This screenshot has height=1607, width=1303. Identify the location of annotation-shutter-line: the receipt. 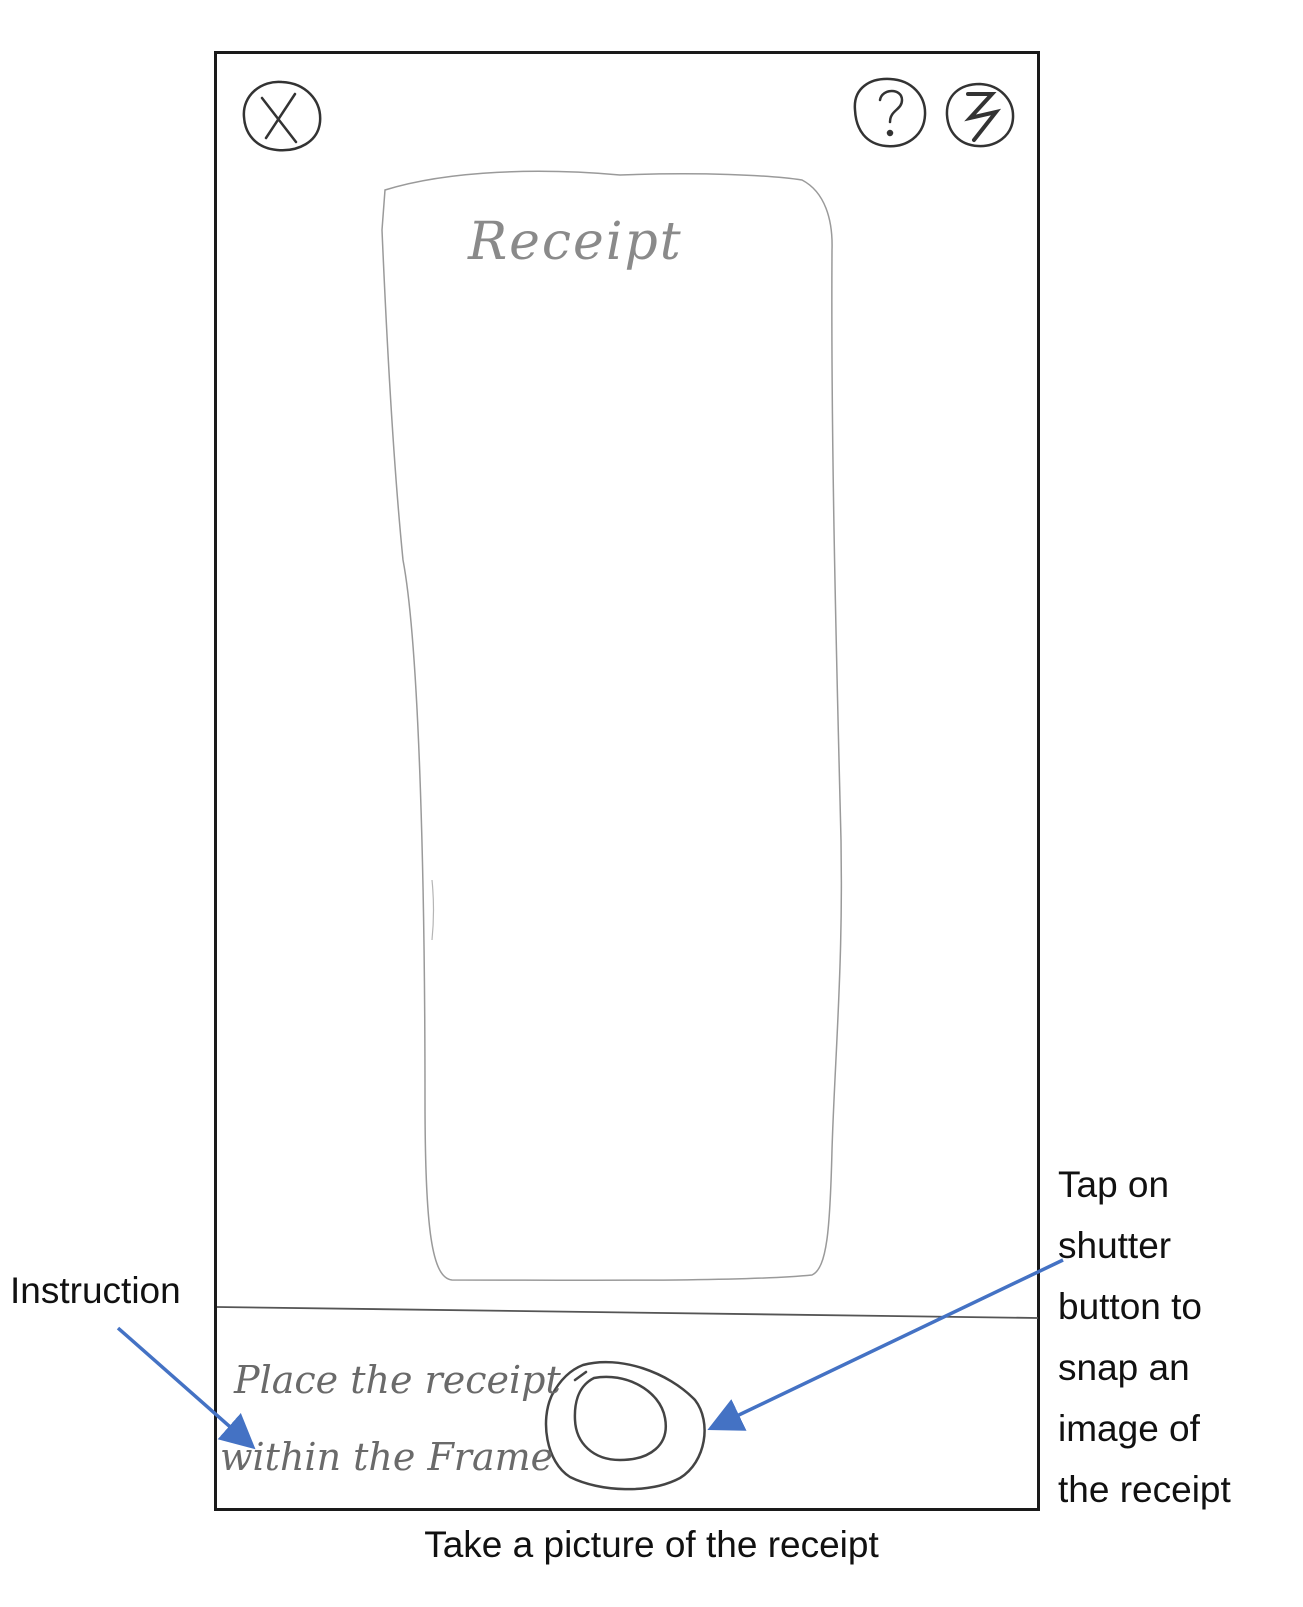
(1144, 1489).